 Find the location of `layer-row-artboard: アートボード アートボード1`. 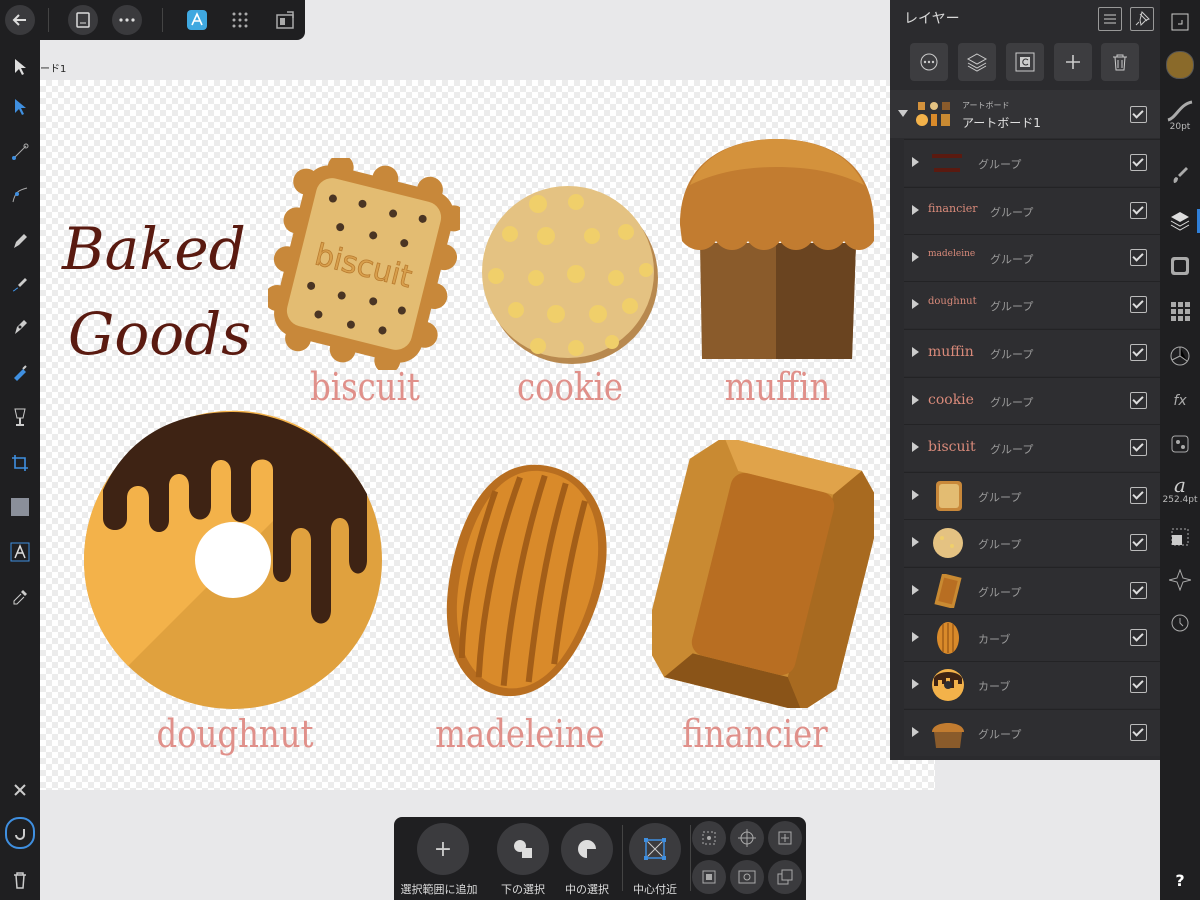

layer-row-artboard: アートボード アートボード1 is located at coordinates (1025, 114).